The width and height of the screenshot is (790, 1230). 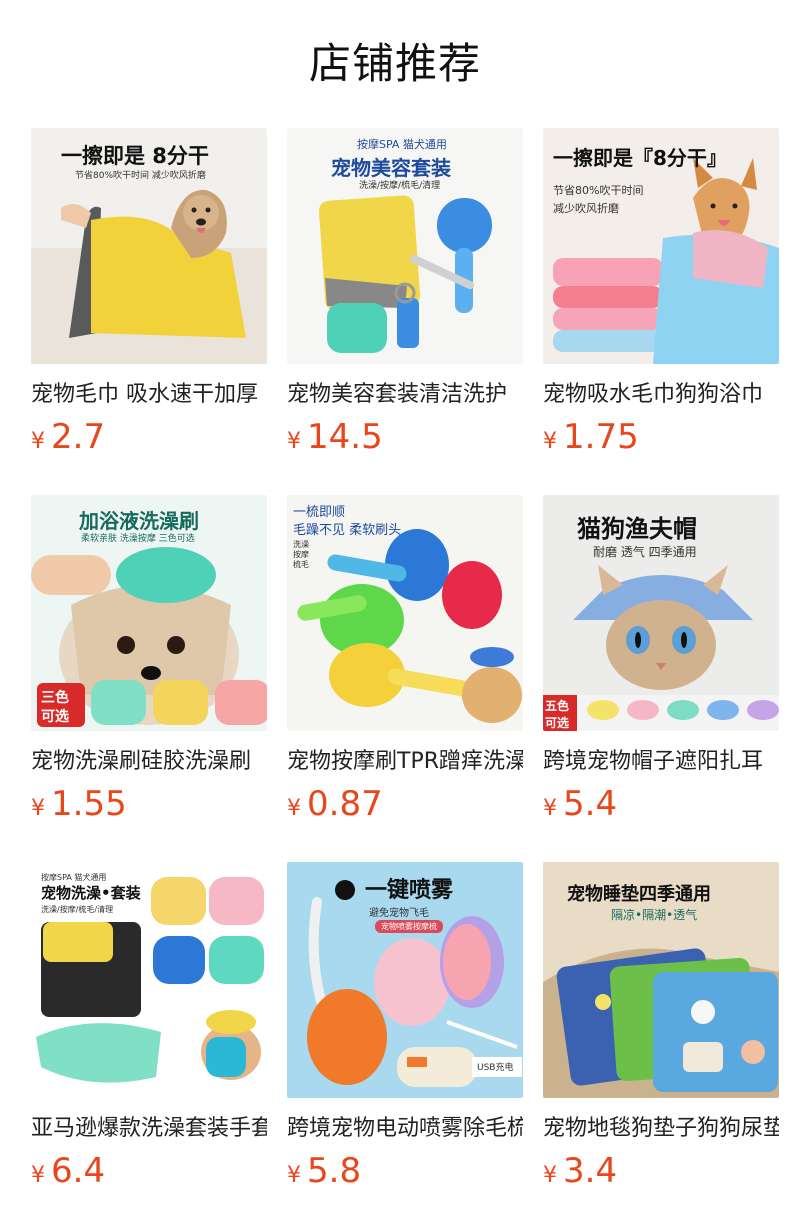 What do you see at coordinates (91, 893) in the screenshot?
I see `image-headline: 宠物洗澡•套装` at bounding box center [91, 893].